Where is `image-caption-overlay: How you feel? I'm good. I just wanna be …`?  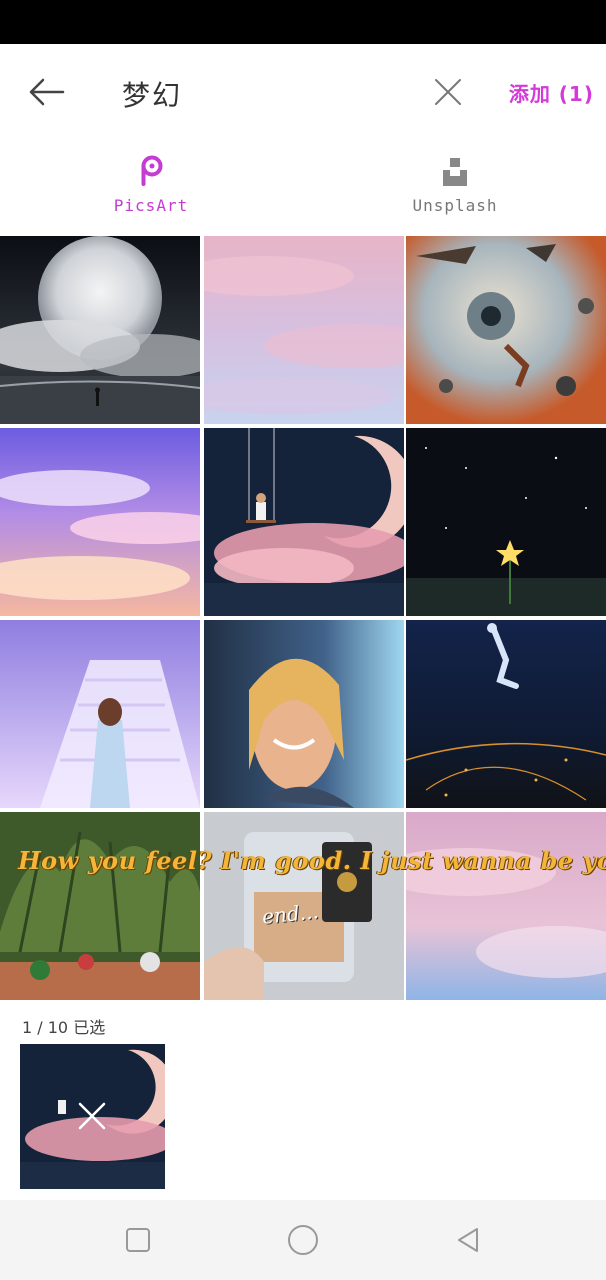 image-caption-overlay: How you feel? I'm good. I just wanna be … is located at coordinates (312, 860).